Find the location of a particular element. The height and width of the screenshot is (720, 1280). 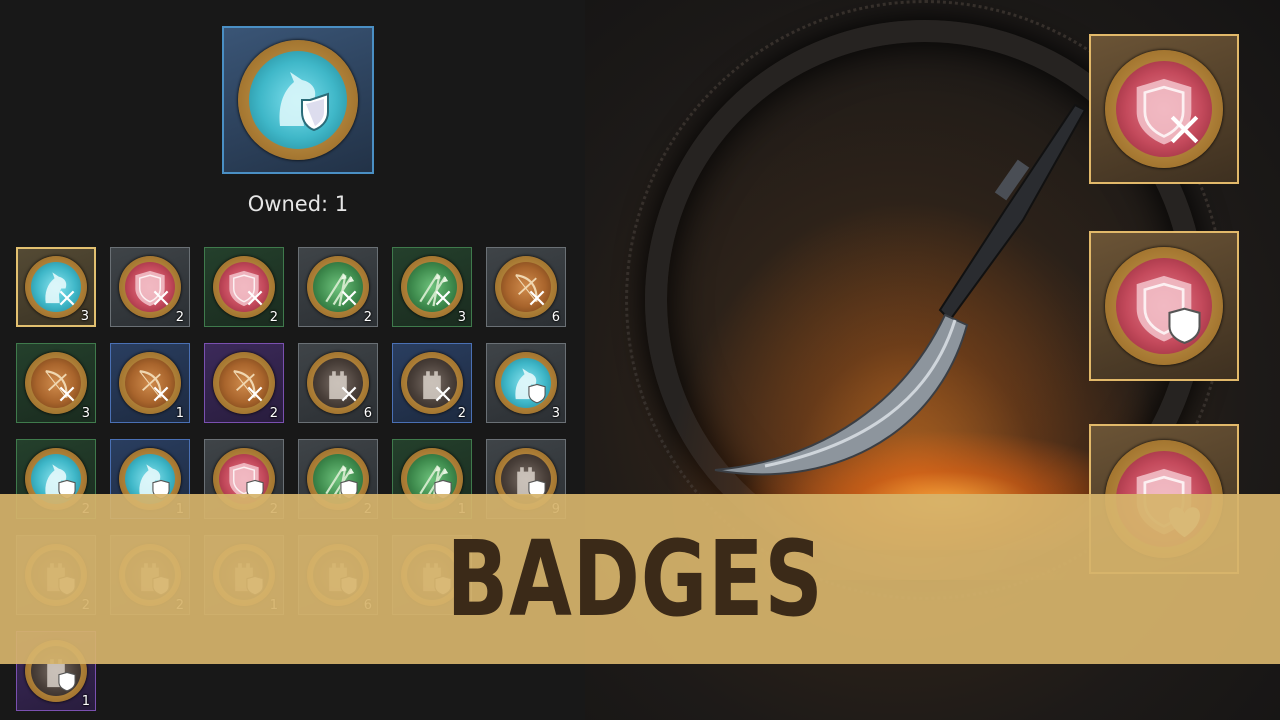

badge-face is located at coordinates (298, 100).